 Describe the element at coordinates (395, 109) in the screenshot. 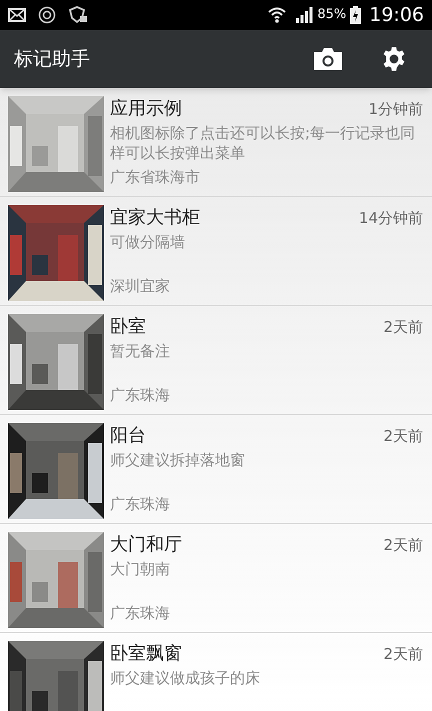

I see `record-time: 1分钟前` at that location.